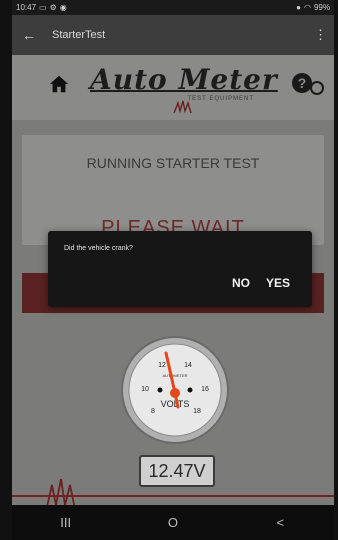 The image size is (338, 540). Describe the element at coordinates (197, 411) in the screenshot. I see `gauge-tick-18: 18` at that location.